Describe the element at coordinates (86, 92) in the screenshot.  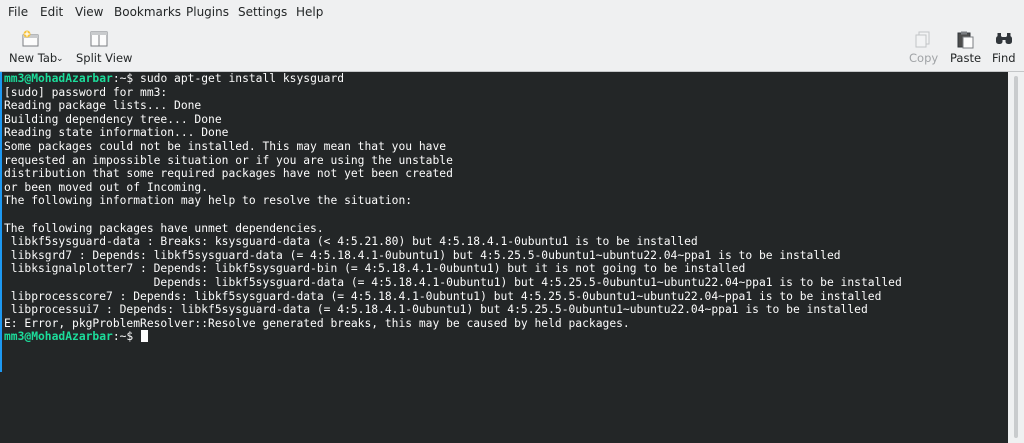
I see `terminal-line: [sudo] password for mm3:` at that location.